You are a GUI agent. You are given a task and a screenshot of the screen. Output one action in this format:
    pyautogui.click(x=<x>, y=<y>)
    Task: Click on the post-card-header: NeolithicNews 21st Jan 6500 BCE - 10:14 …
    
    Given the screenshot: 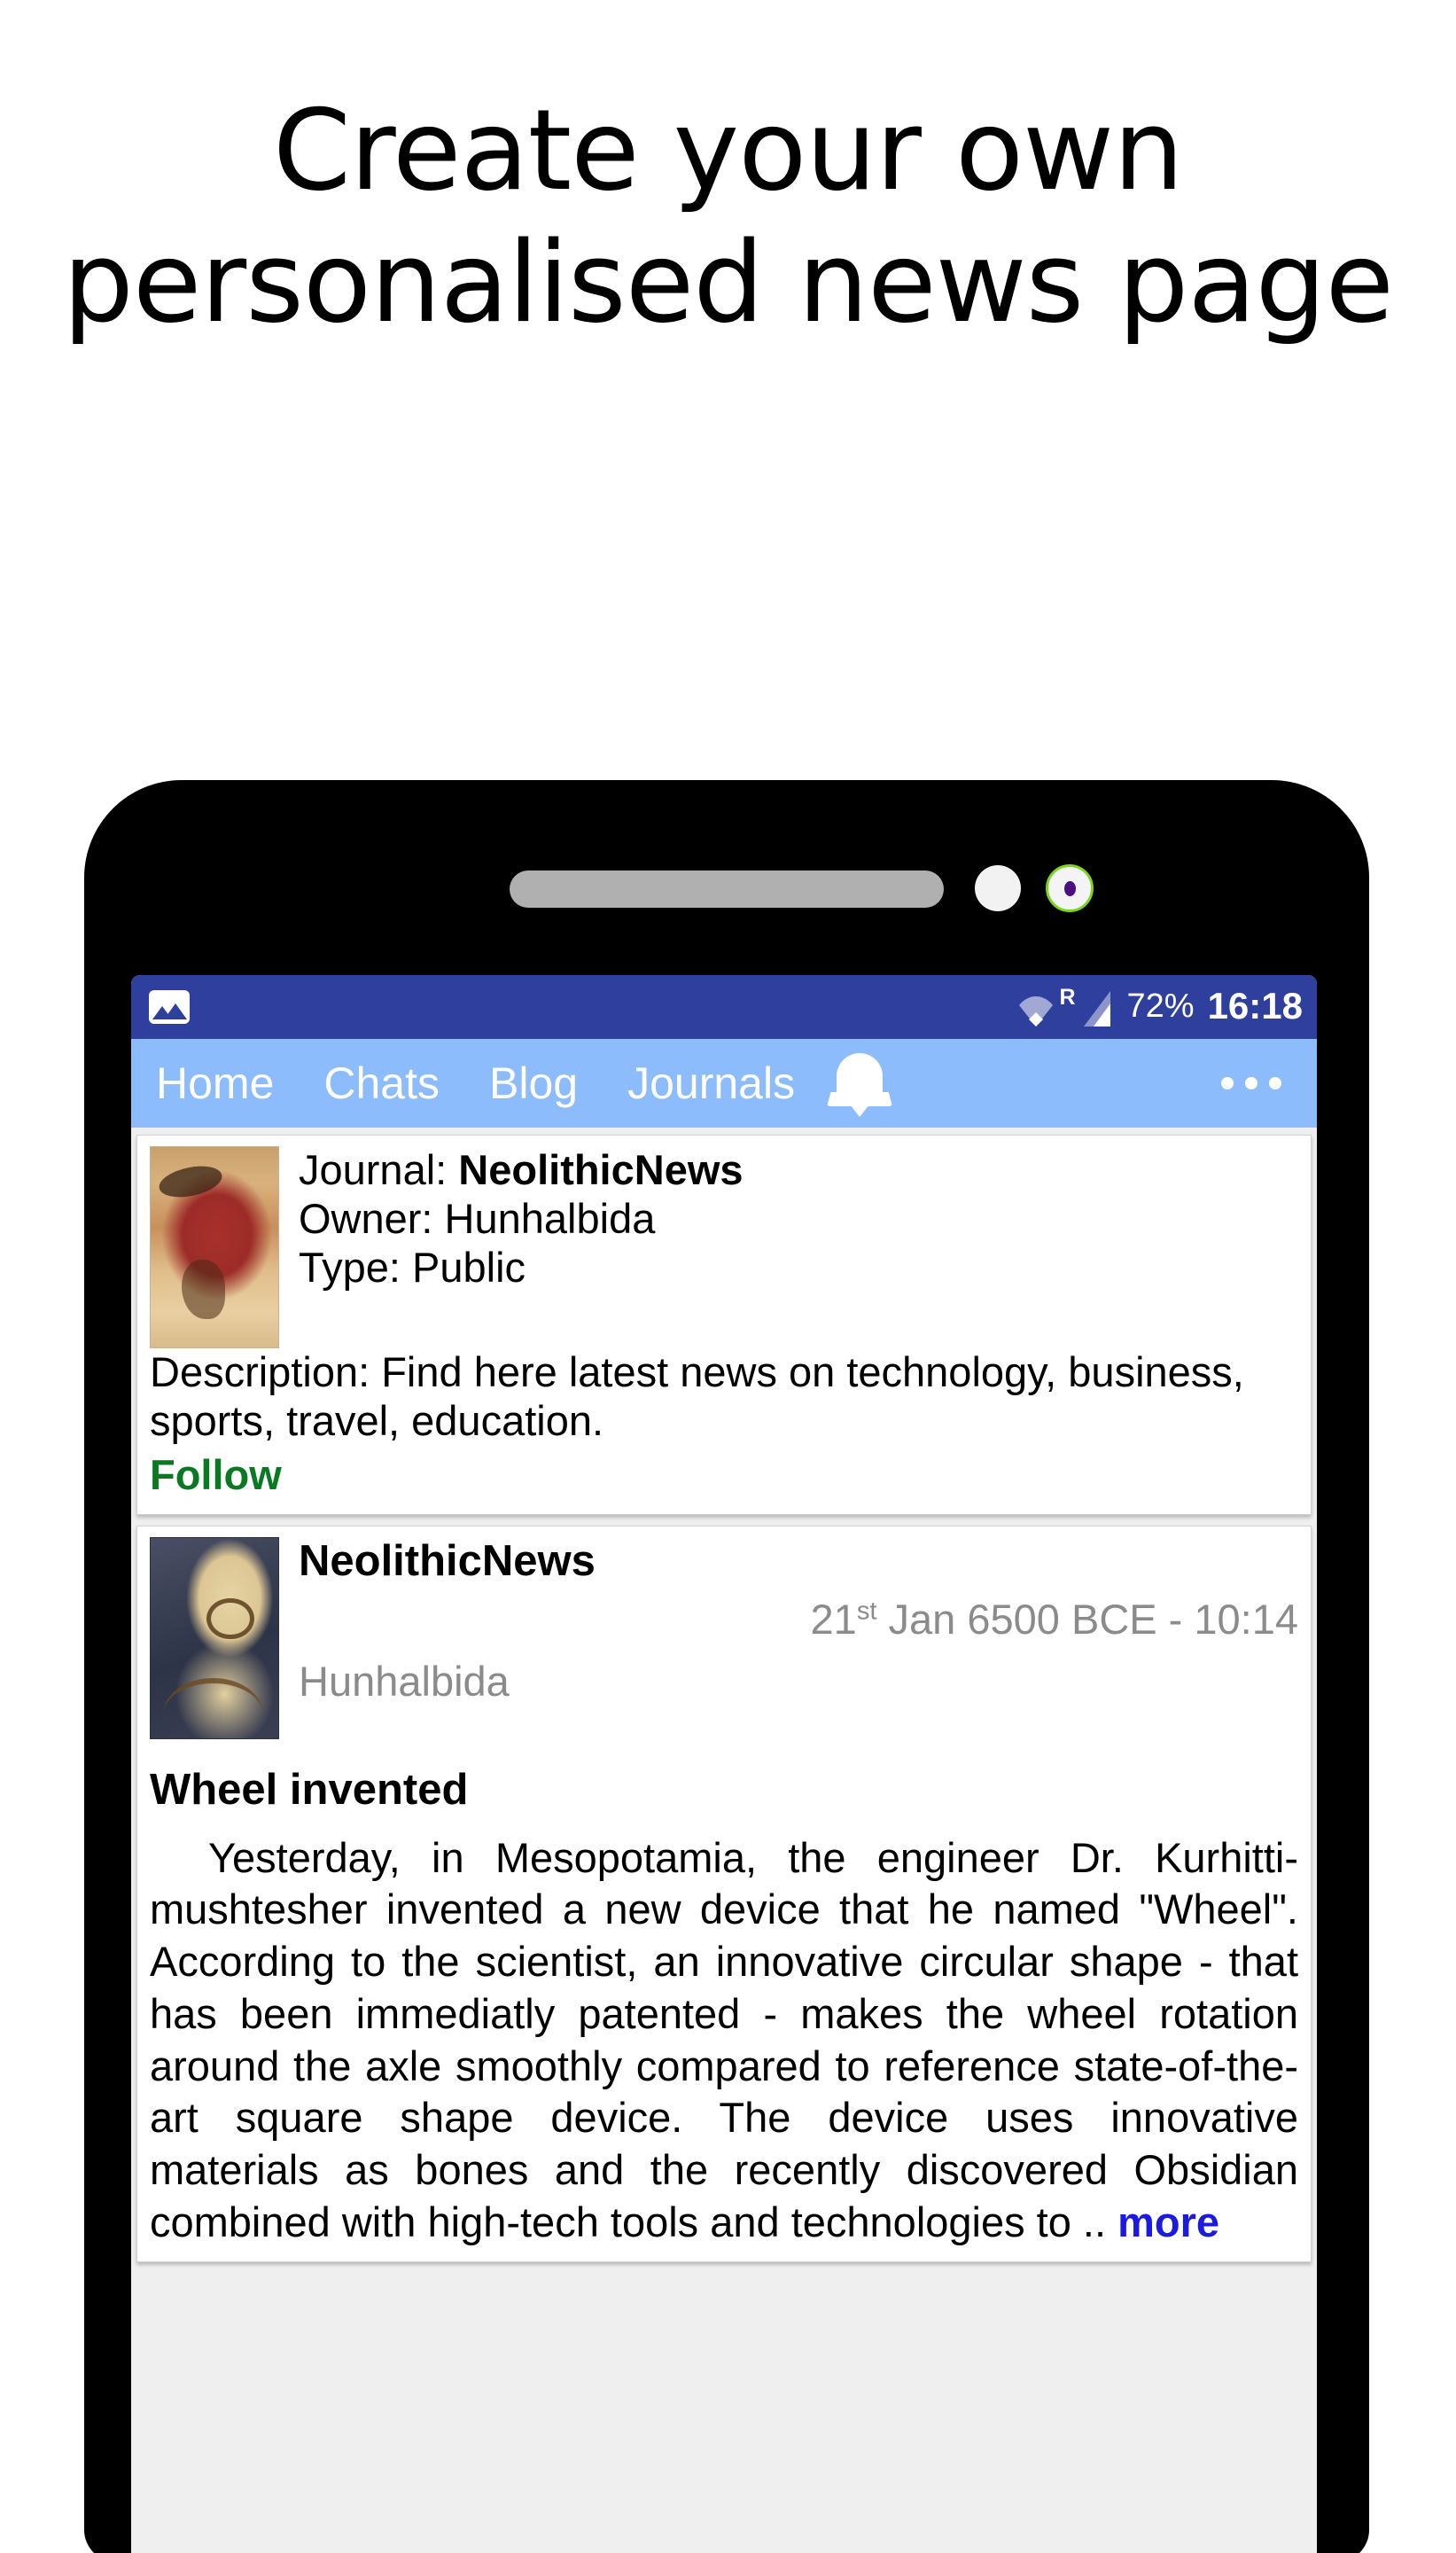 What is the action you would take?
    pyautogui.click(x=724, y=1637)
    